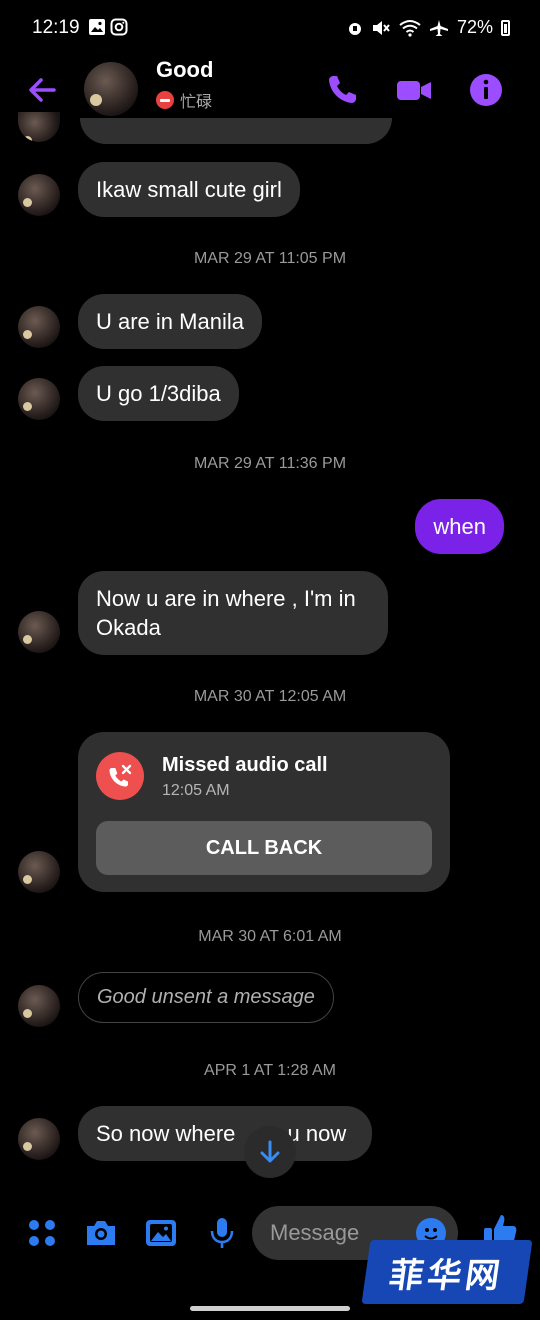 The image size is (540, 1320). I want to click on call-back-button: CALL BACK, so click(264, 848).